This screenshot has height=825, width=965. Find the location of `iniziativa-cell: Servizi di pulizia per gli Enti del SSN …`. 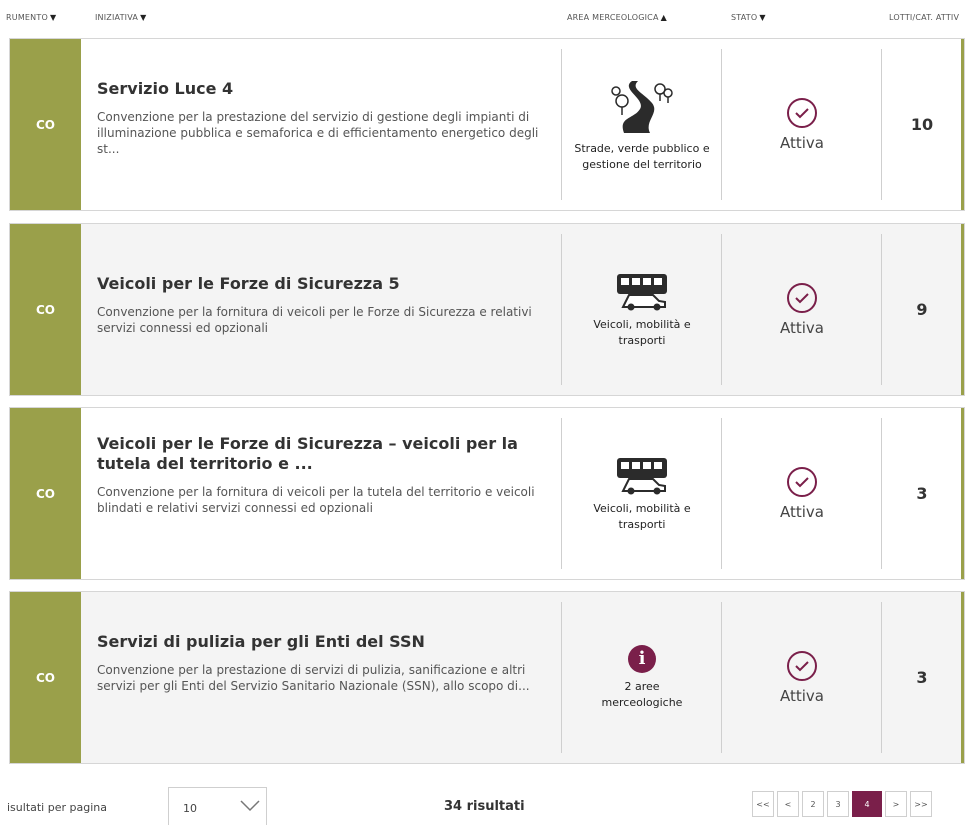

iniziativa-cell: Servizi di pulizia per gli Enti del SSN … is located at coordinates (322, 663).